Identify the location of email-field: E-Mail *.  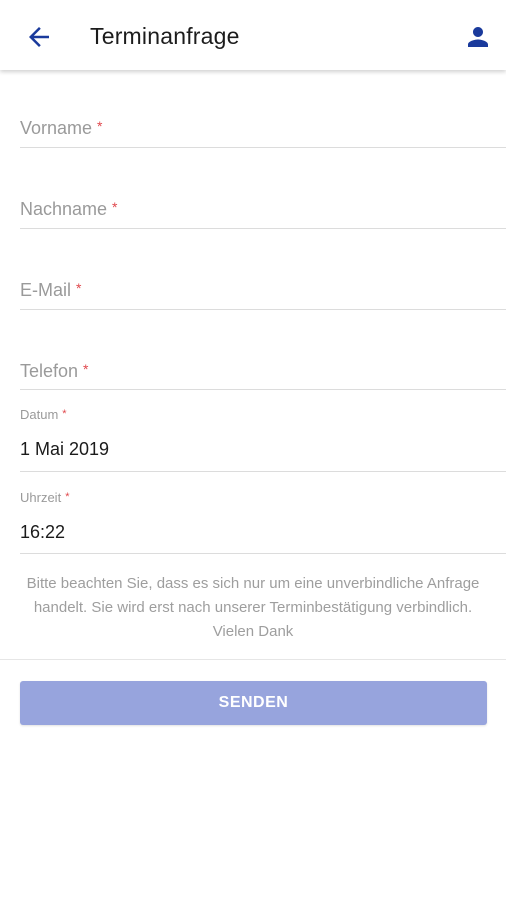
(263, 290).